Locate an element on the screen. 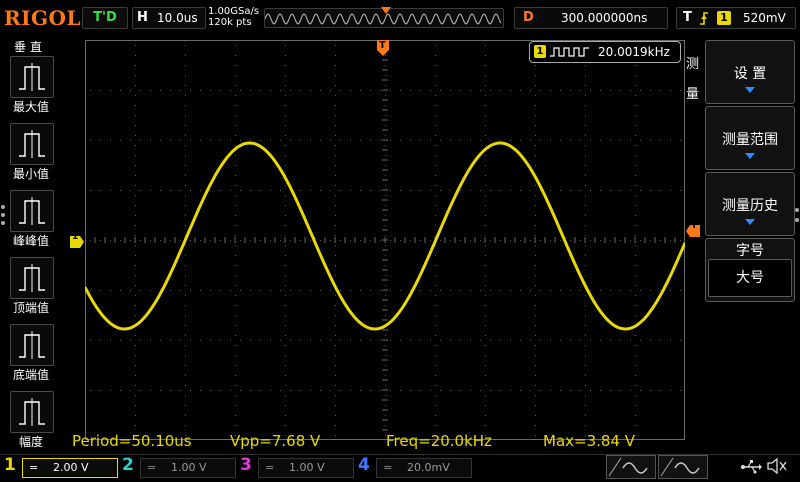 The height and width of the screenshot is (482, 800). math-waveform-button is located at coordinates (631, 467).